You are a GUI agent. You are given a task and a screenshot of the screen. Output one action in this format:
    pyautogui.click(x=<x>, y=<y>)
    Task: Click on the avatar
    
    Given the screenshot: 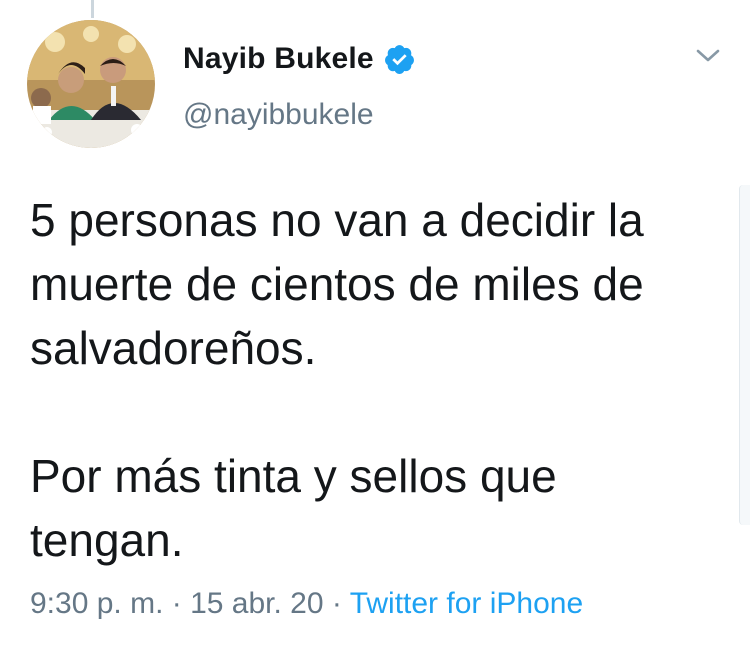 What is the action you would take?
    pyautogui.click(x=91, y=84)
    